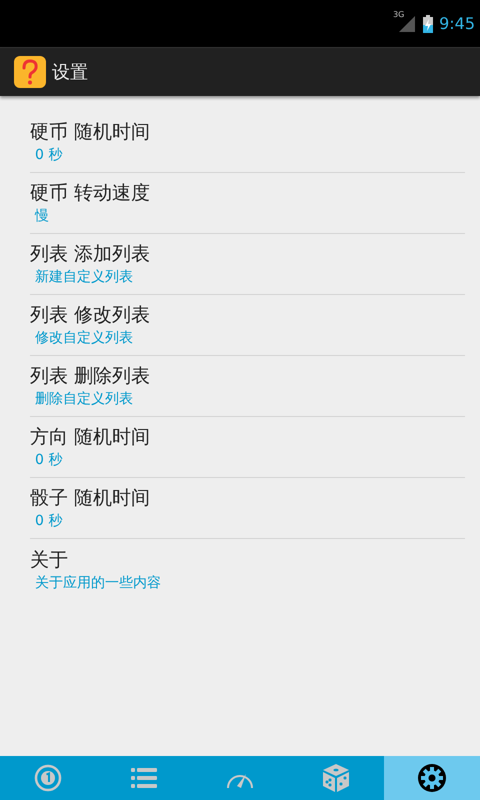 This screenshot has height=800, width=480. What do you see at coordinates (70, 72) in the screenshot?
I see `screen-title: 设置` at bounding box center [70, 72].